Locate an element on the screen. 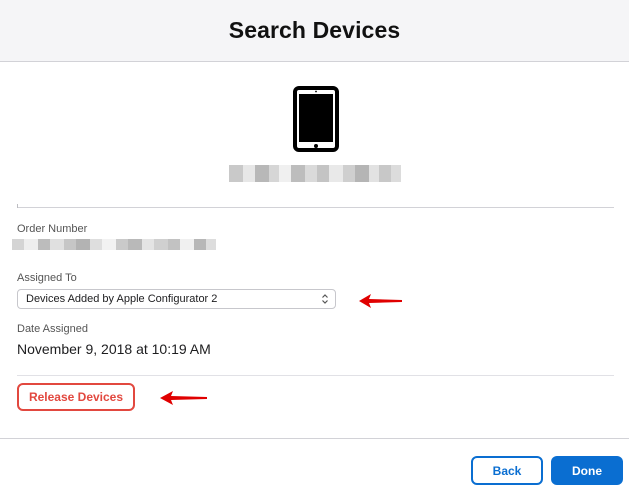  date-assigned-label: Date Assigned is located at coordinates (52, 329).